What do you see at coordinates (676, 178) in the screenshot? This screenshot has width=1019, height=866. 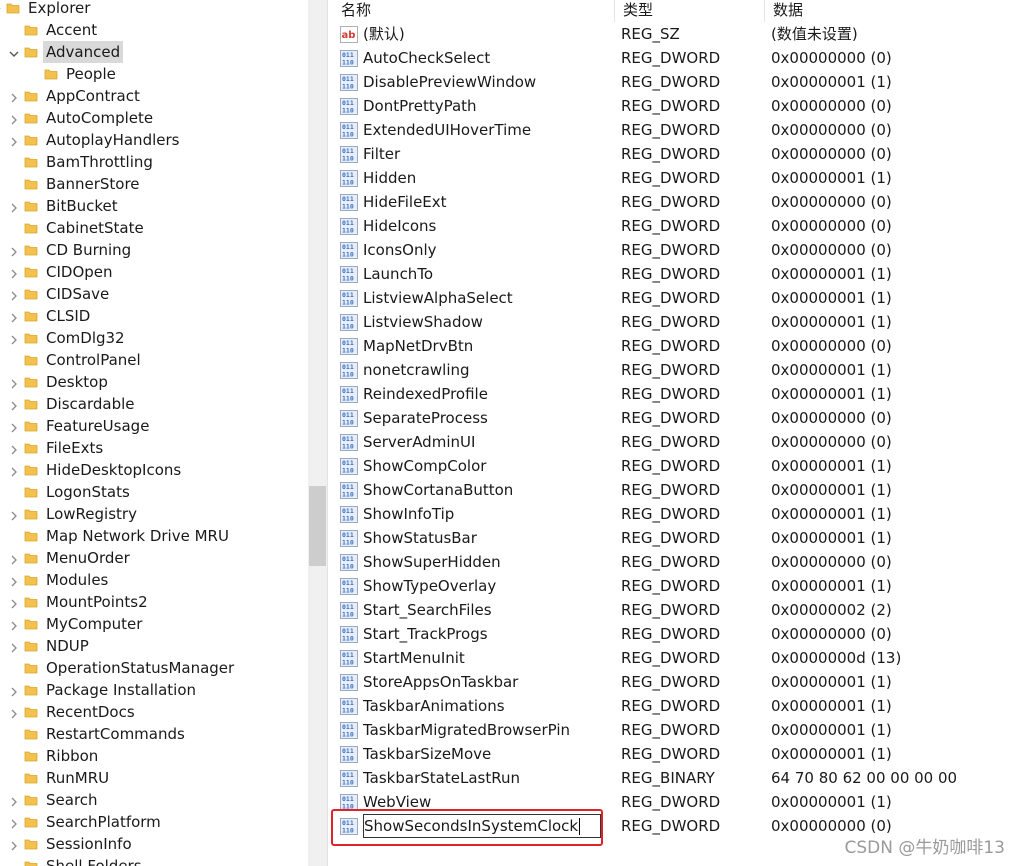 I see `value-row: 011 110 Hidden REG_DWORD 0x00000001 (1)` at bounding box center [676, 178].